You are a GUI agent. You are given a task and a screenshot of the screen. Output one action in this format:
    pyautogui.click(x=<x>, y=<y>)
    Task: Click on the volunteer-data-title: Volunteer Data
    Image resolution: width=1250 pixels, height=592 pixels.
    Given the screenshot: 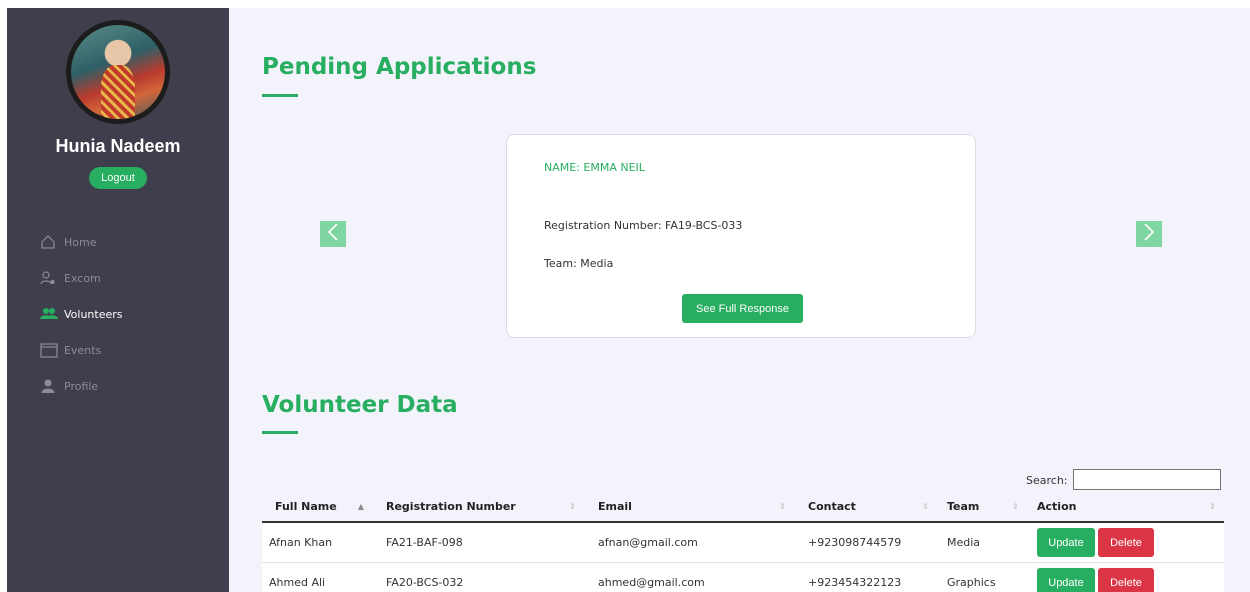 What is the action you would take?
    pyautogui.click(x=360, y=405)
    